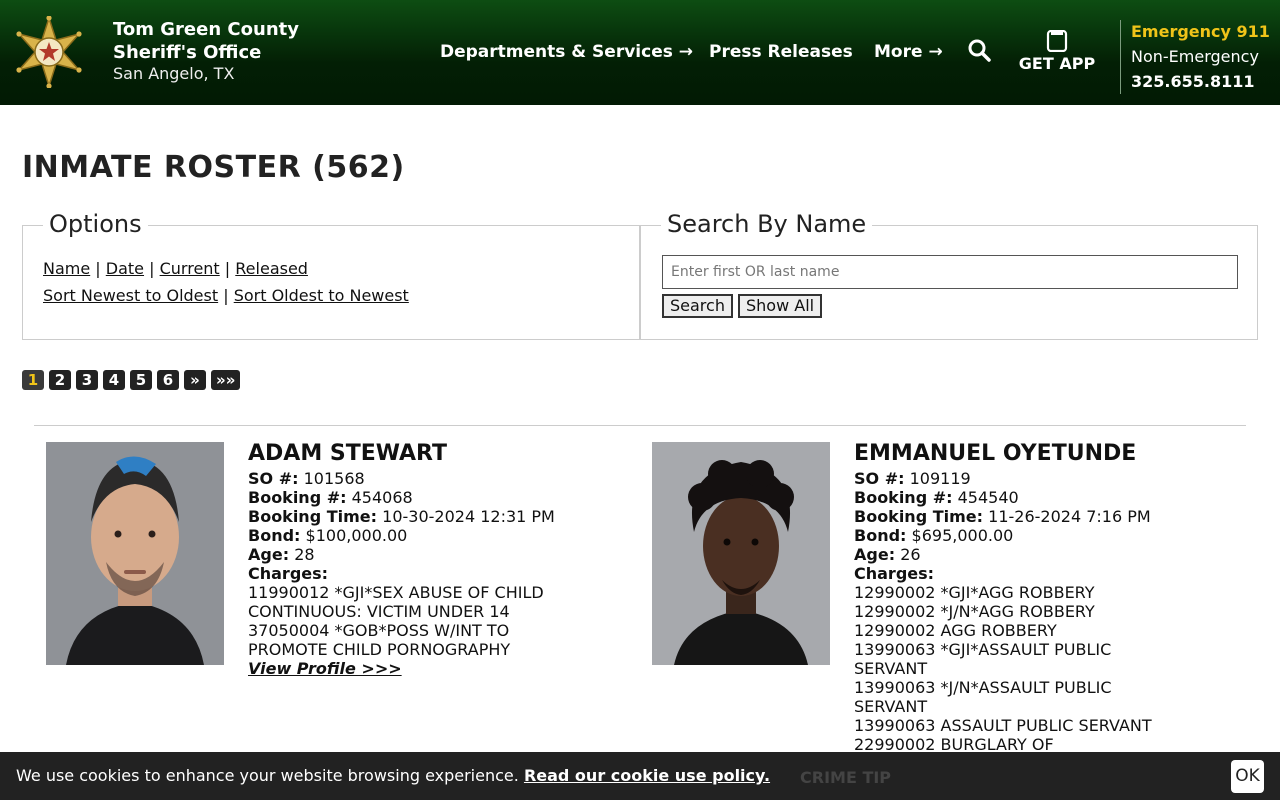 This screenshot has height=800, width=1280. Describe the element at coordinates (983, 697) in the screenshot. I see `charge-item: 13990063 *J/N*ASSAULT PUBLIC SERVANT` at that location.